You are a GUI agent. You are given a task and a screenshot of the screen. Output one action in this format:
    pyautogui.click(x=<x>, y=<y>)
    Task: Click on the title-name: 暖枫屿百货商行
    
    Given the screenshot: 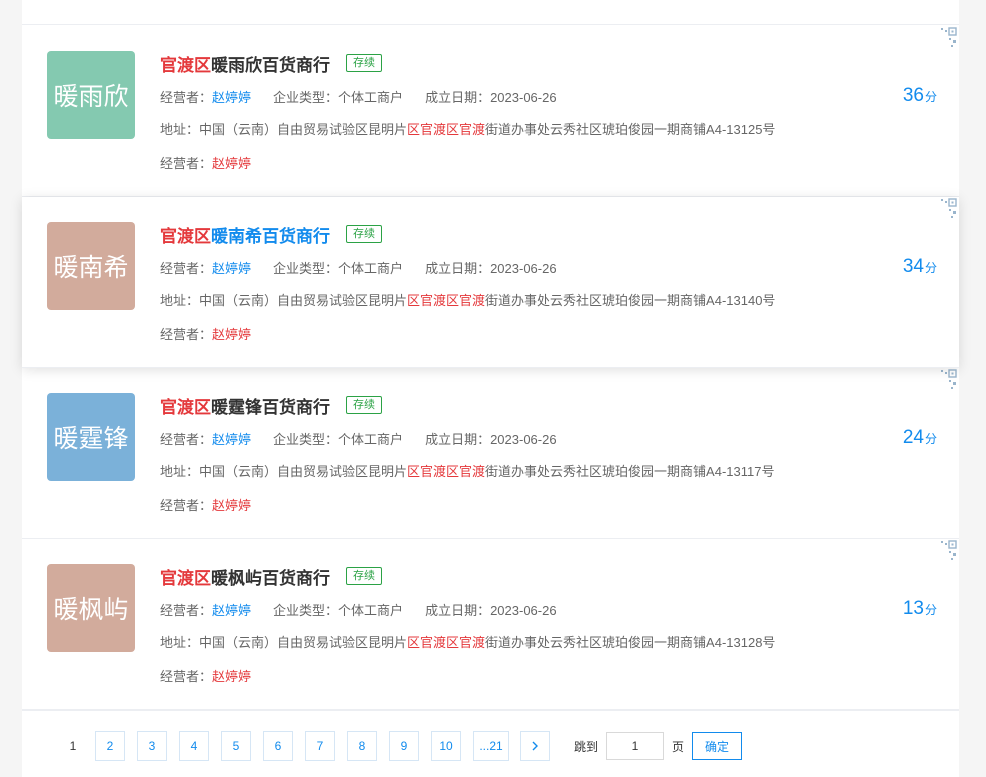 What is the action you would take?
    pyautogui.click(x=270, y=576)
    